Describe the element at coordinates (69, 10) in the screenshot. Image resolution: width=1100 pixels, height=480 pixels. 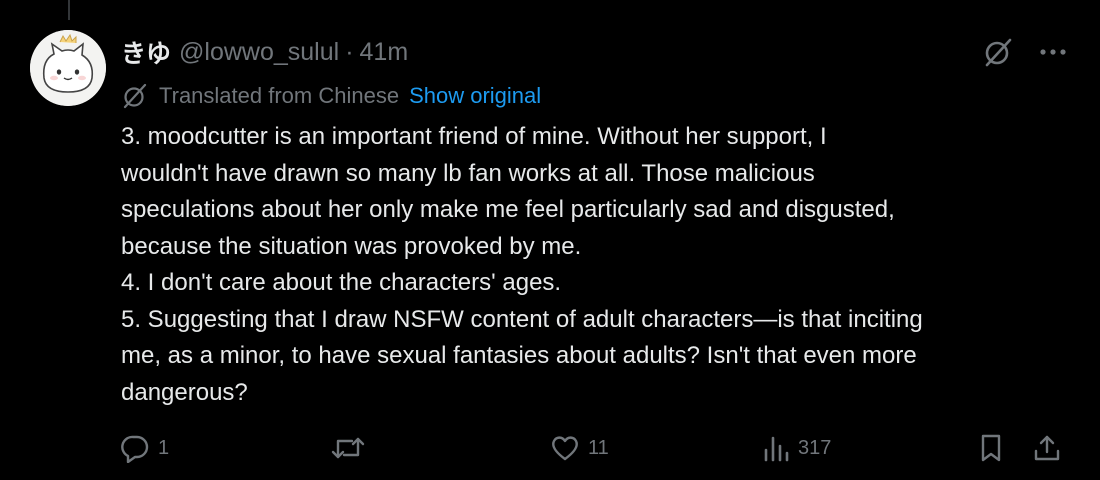
I see `thread-connector-line` at that location.